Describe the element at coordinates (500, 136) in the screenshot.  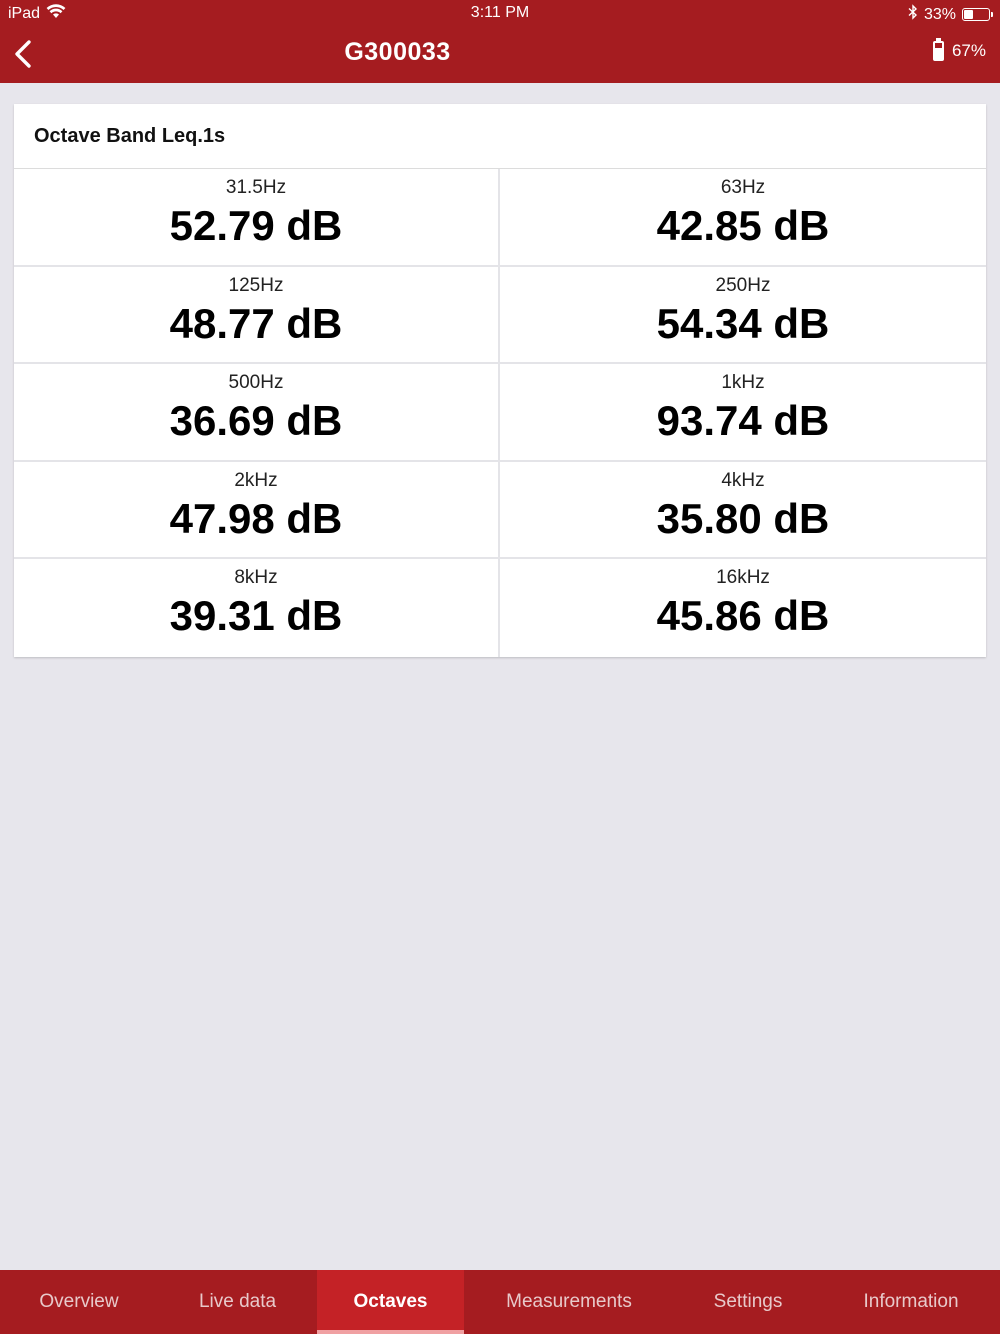
I see `card-title: Octave Band Leq.1s` at that location.